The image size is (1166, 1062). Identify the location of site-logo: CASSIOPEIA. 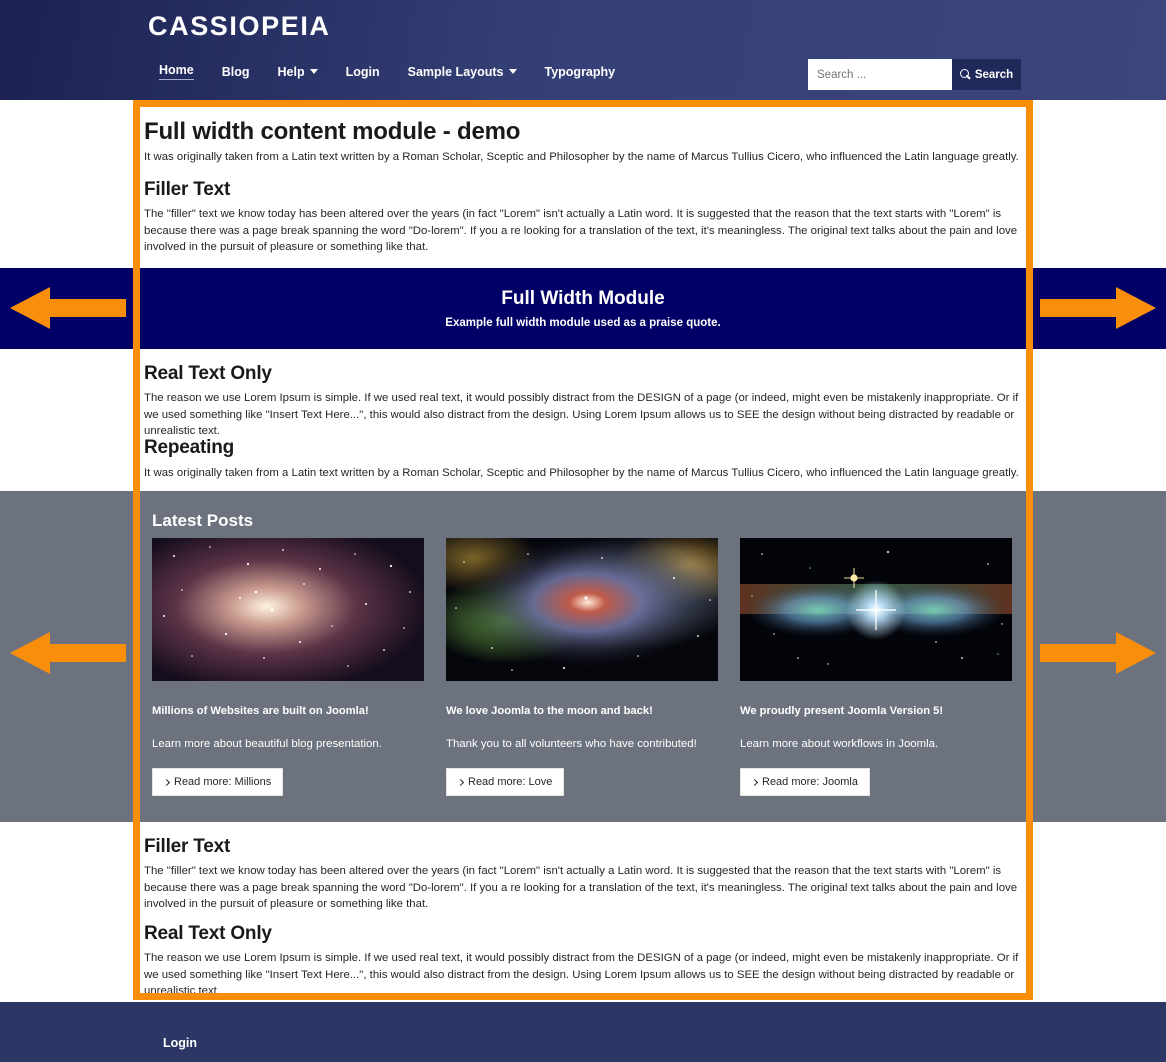
(239, 26).